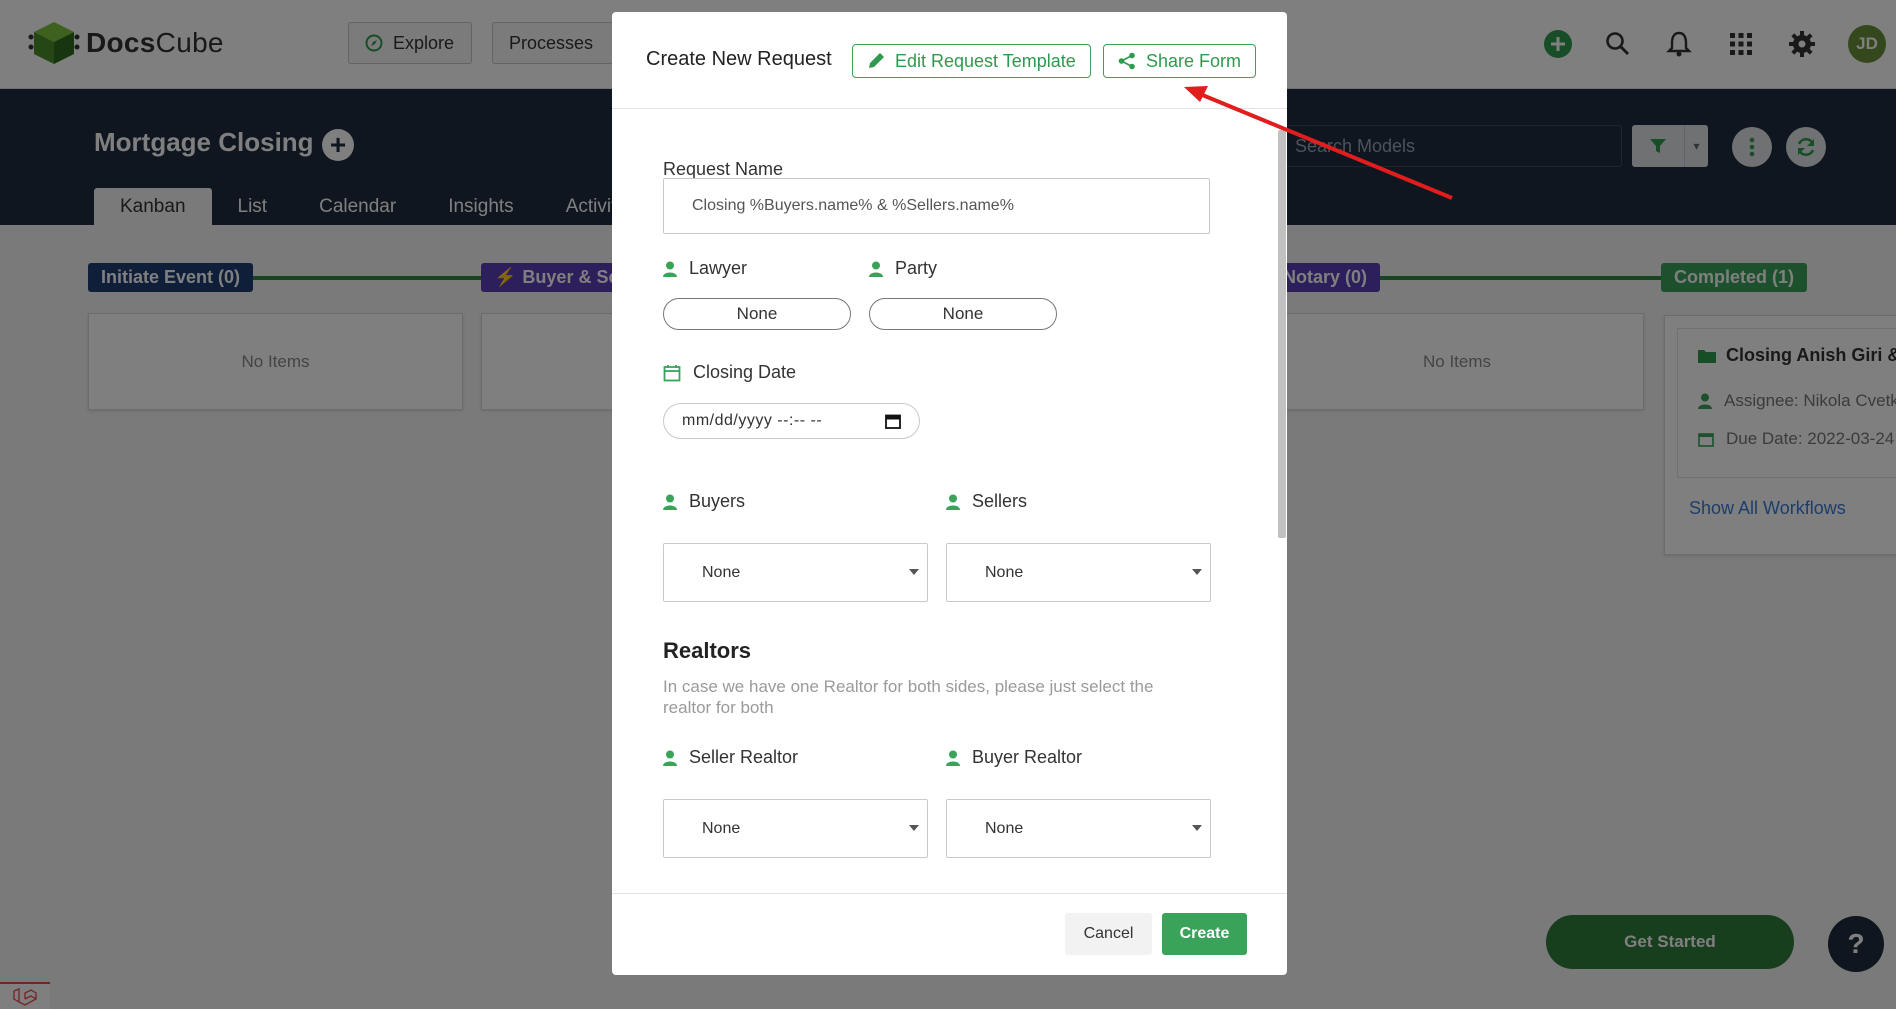 The width and height of the screenshot is (1896, 1009). Describe the element at coordinates (1282, 334) in the screenshot. I see `modal-scrollbar` at that location.